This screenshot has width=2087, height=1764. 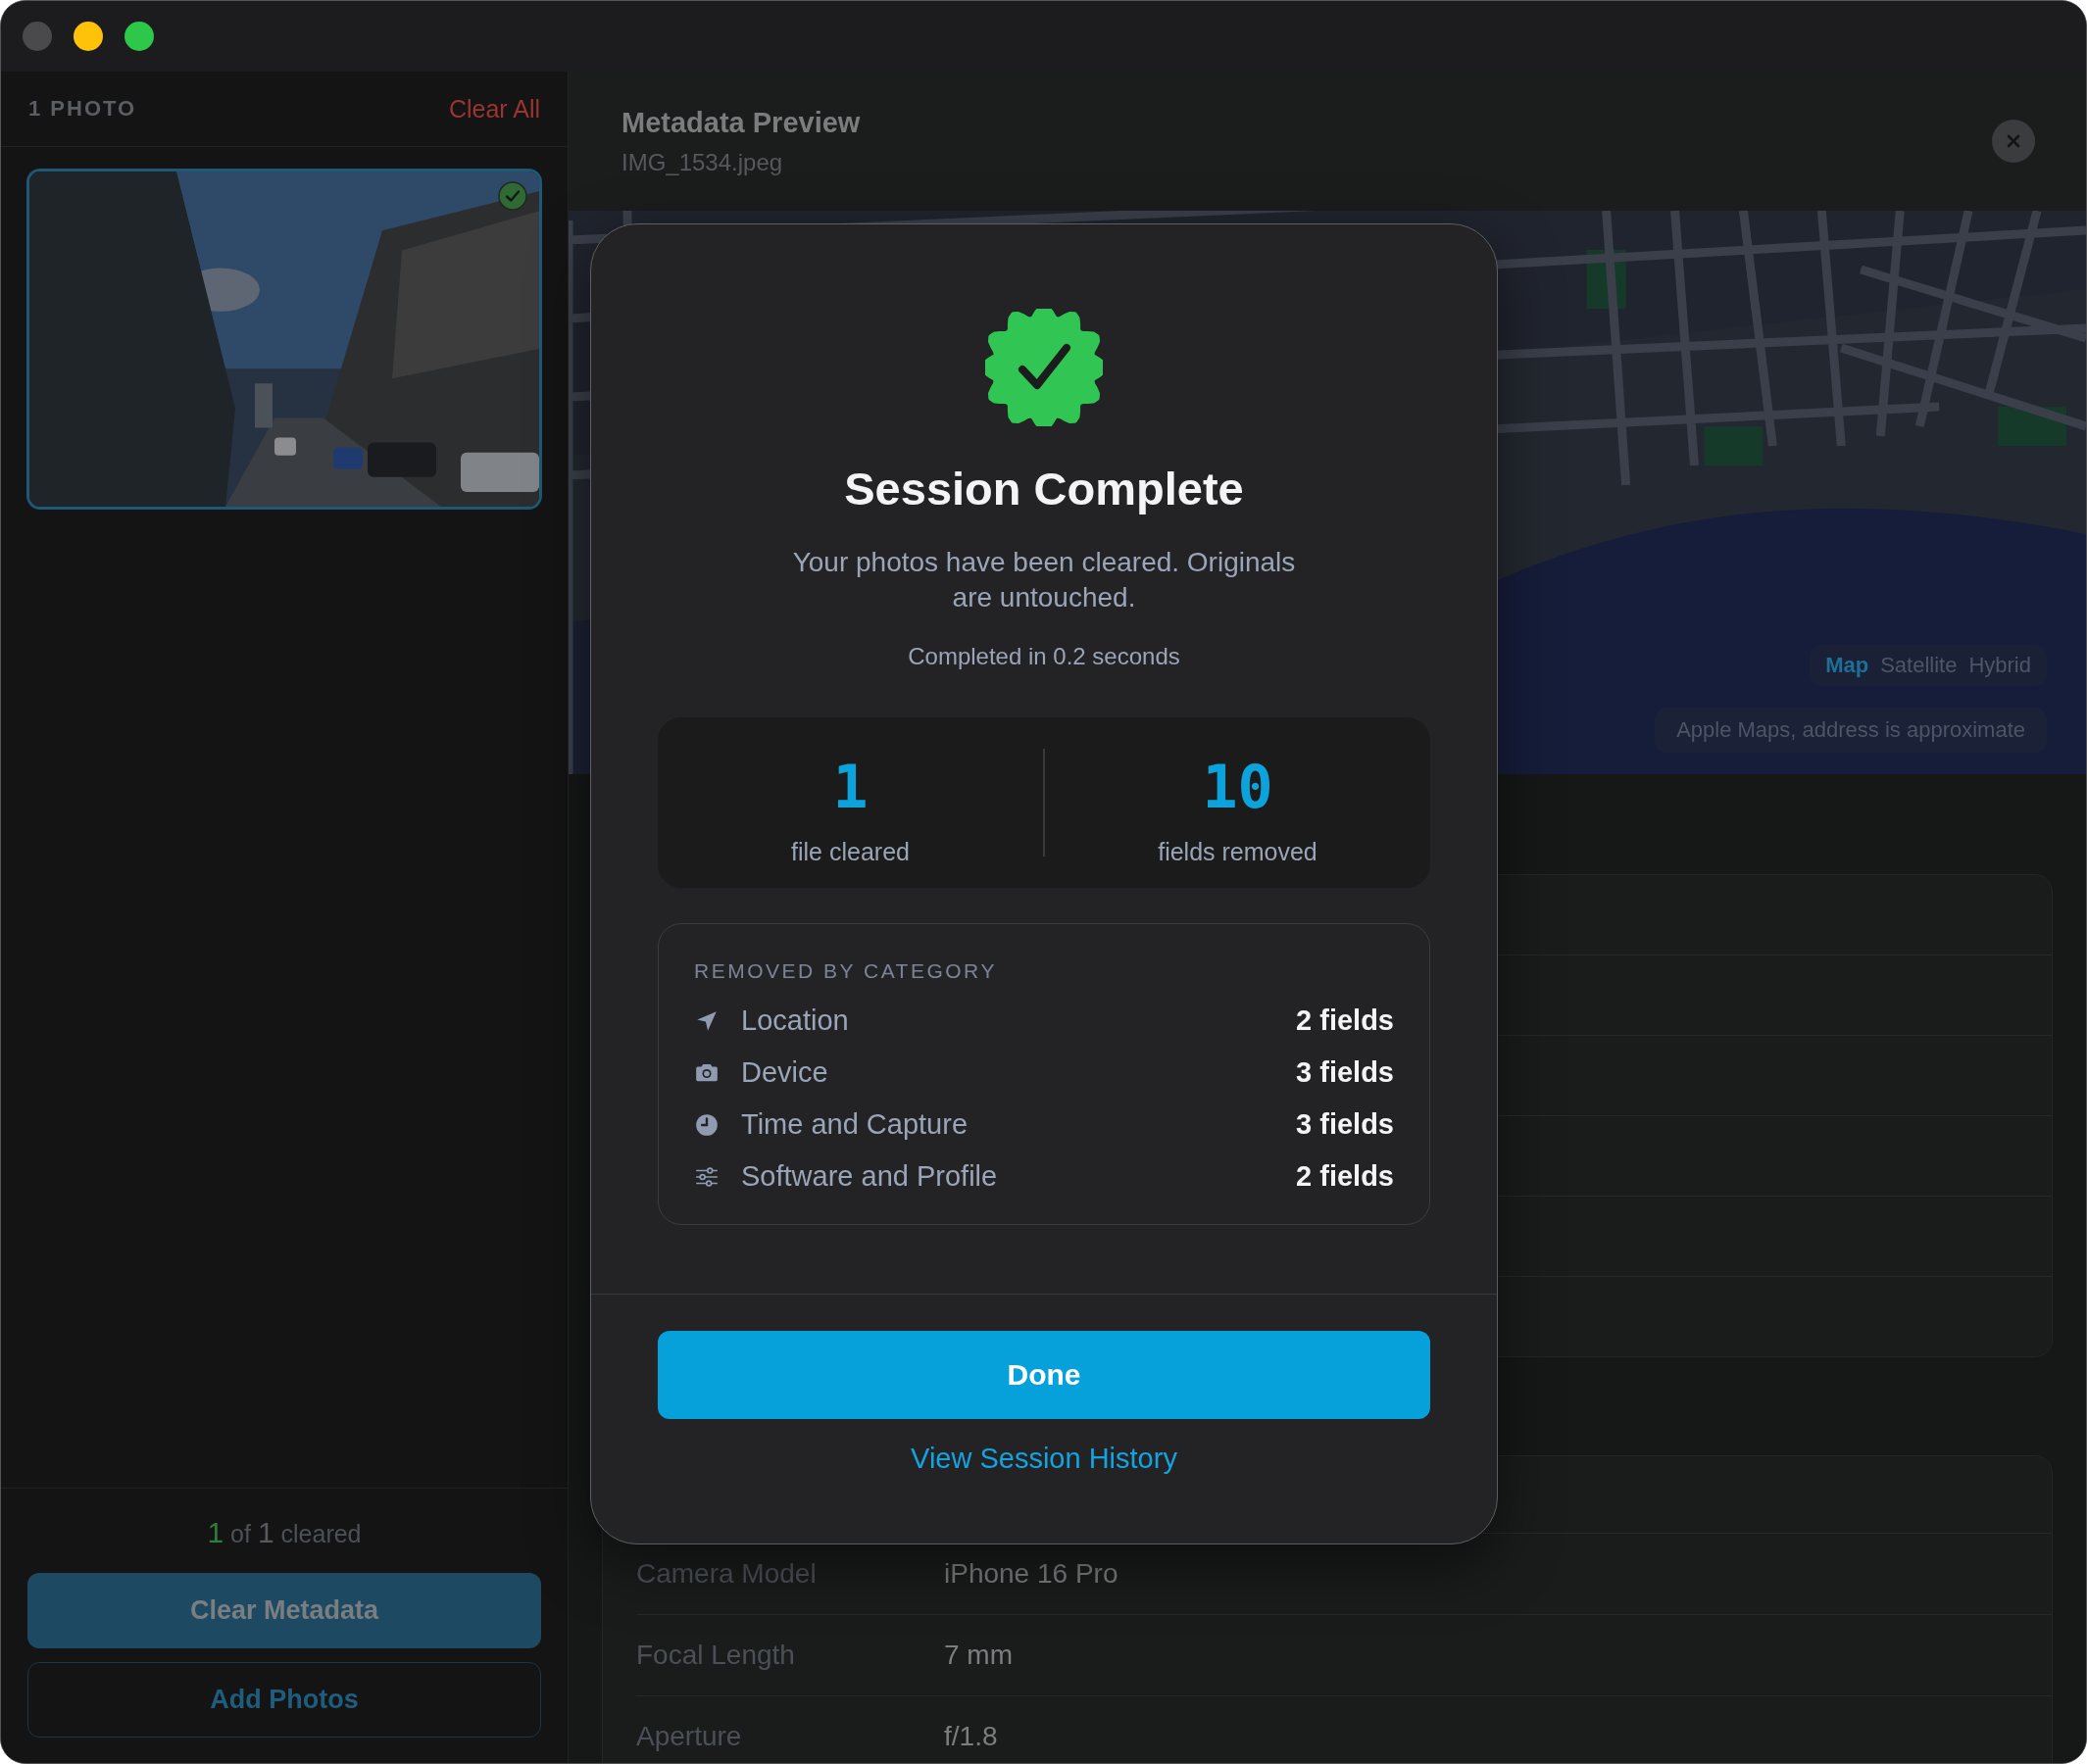 What do you see at coordinates (284, 1700) in the screenshot?
I see `add-photos-button: Add Photos` at bounding box center [284, 1700].